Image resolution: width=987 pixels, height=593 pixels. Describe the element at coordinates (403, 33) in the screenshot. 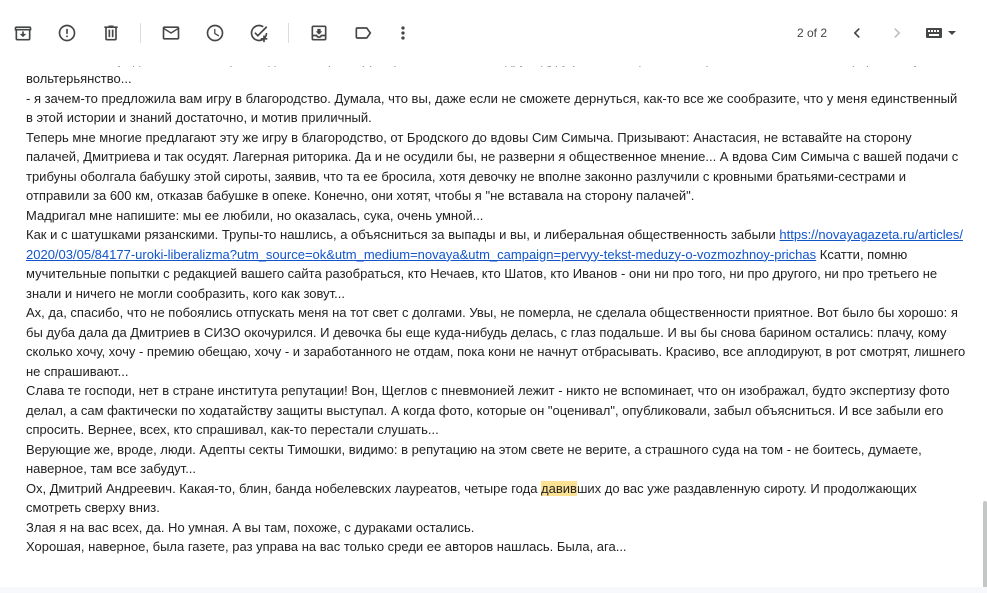

I see `more-icon` at that location.